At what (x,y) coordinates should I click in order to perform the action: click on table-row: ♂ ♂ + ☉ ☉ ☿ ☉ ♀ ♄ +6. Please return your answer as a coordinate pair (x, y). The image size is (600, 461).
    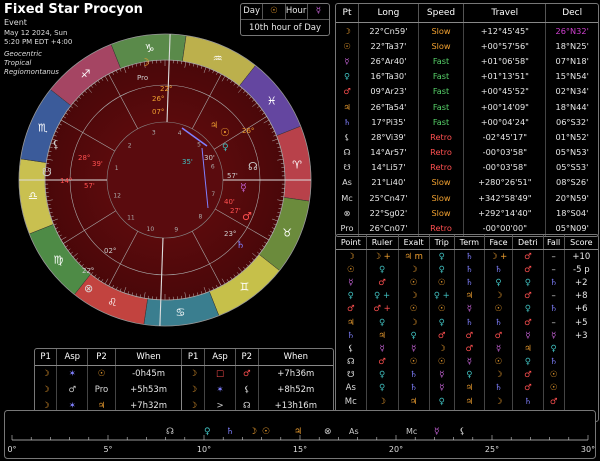
    Looking at the image, I should click on (467, 309).